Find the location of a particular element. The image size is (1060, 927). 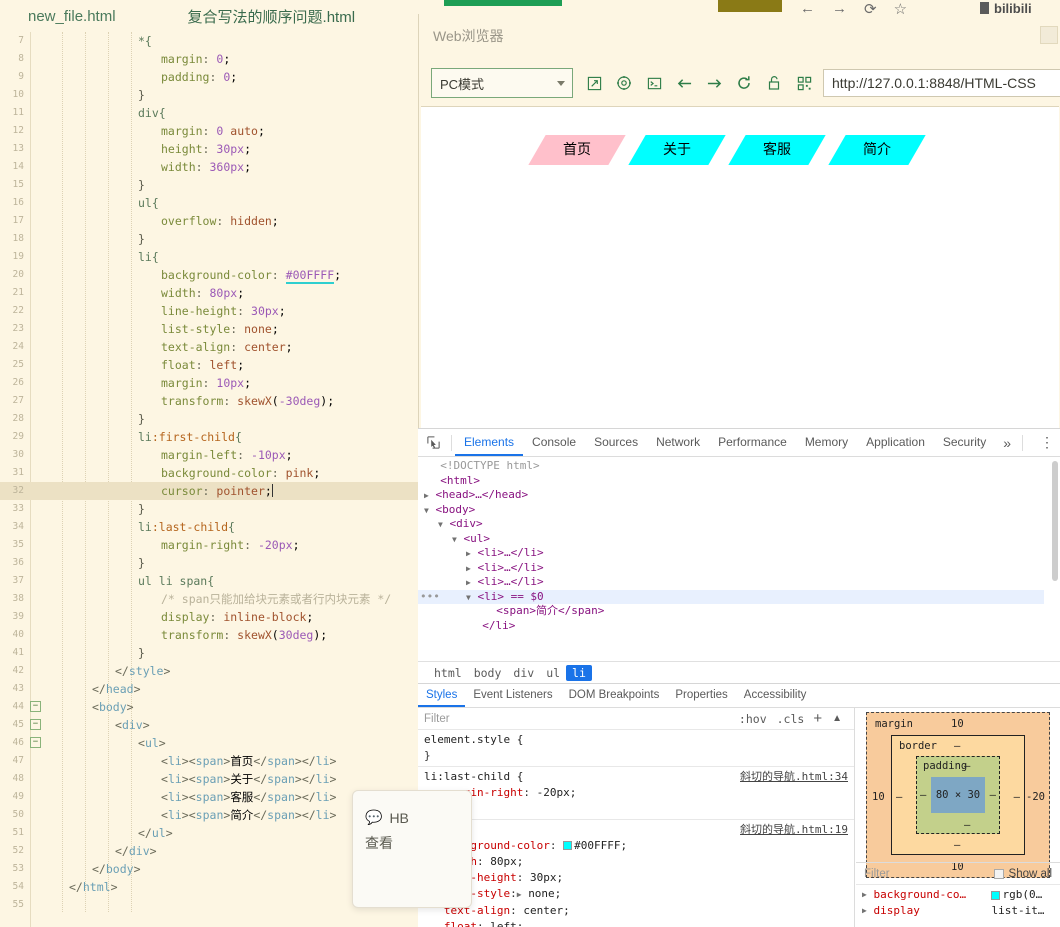

code-line: 17 overflow: hidden; is located at coordinates (209, 221).